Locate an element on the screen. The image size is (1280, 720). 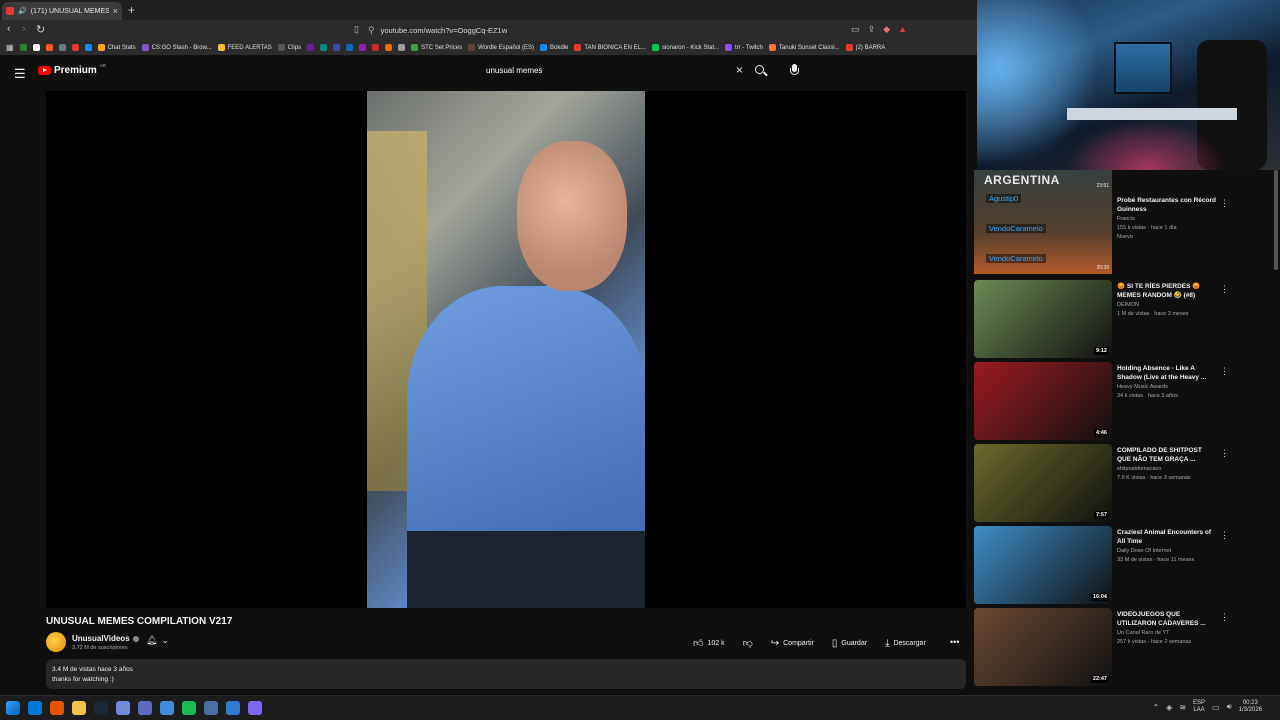
bookmark-item: Clips is located at coordinates (289, 47).